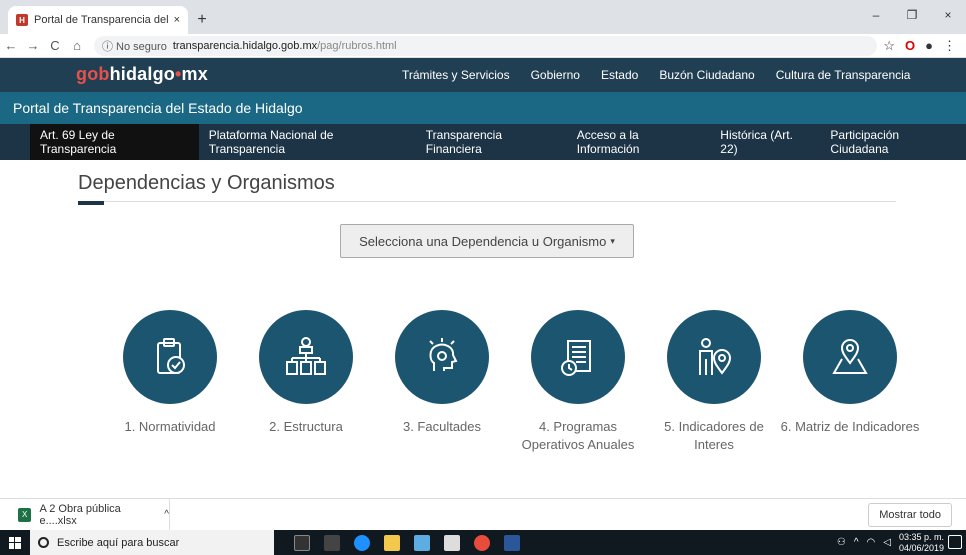 This screenshot has width=966, height=555. I want to click on notification-icon, so click(955, 542).